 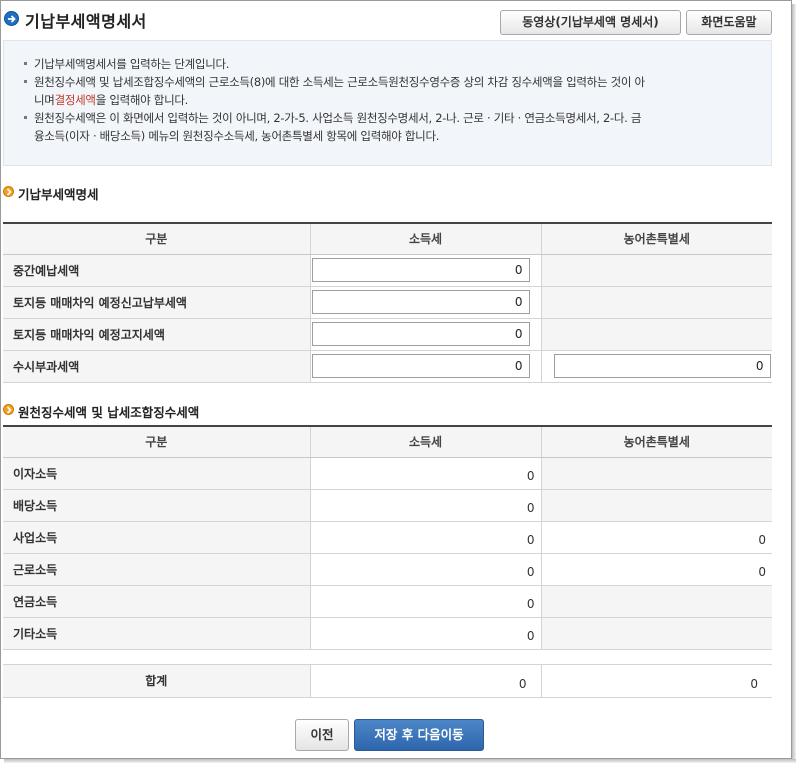 I want to click on section-title-withholding-tax: 원천징수세액 및 납세조합징수세액, so click(x=109, y=412).